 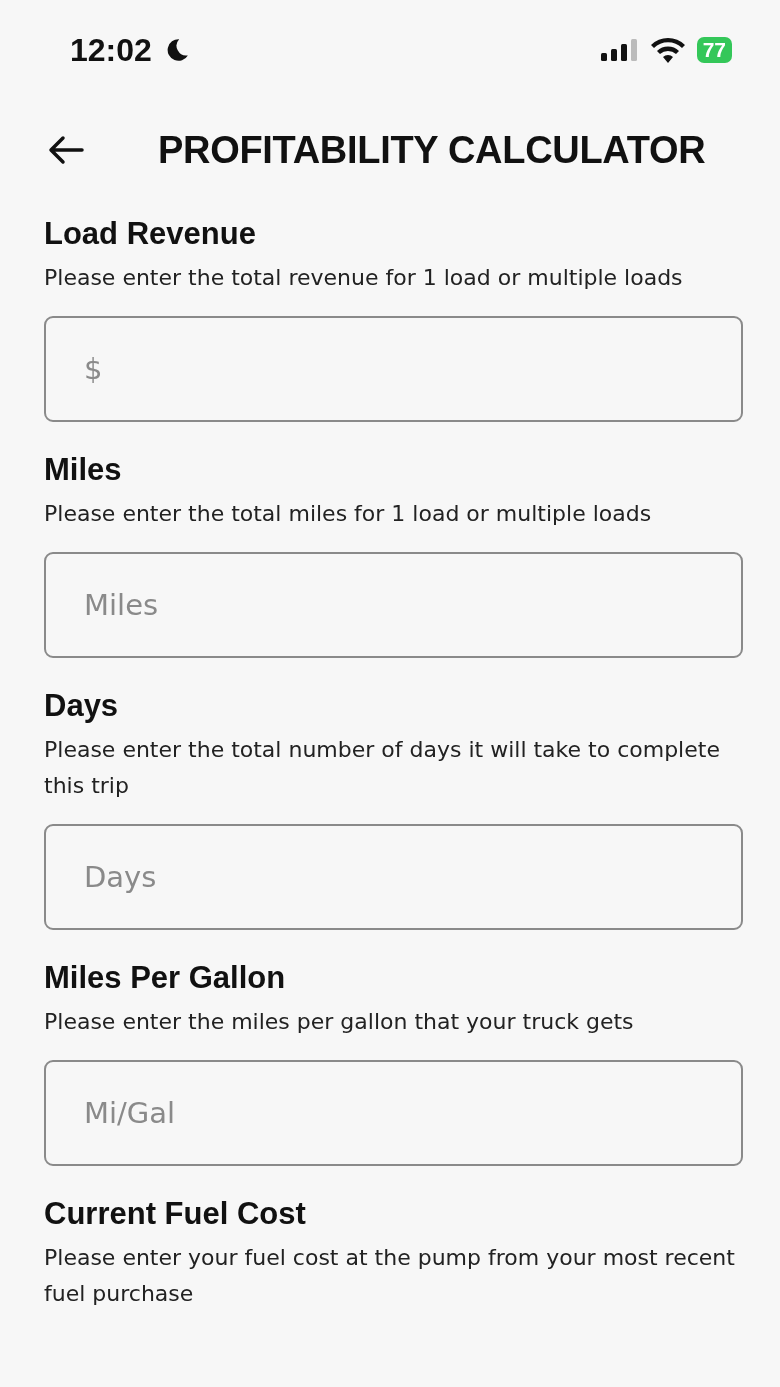 What do you see at coordinates (165, 978) in the screenshot?
I see `field-label: Miles Per Gallon` at bounding box center [165, 978].